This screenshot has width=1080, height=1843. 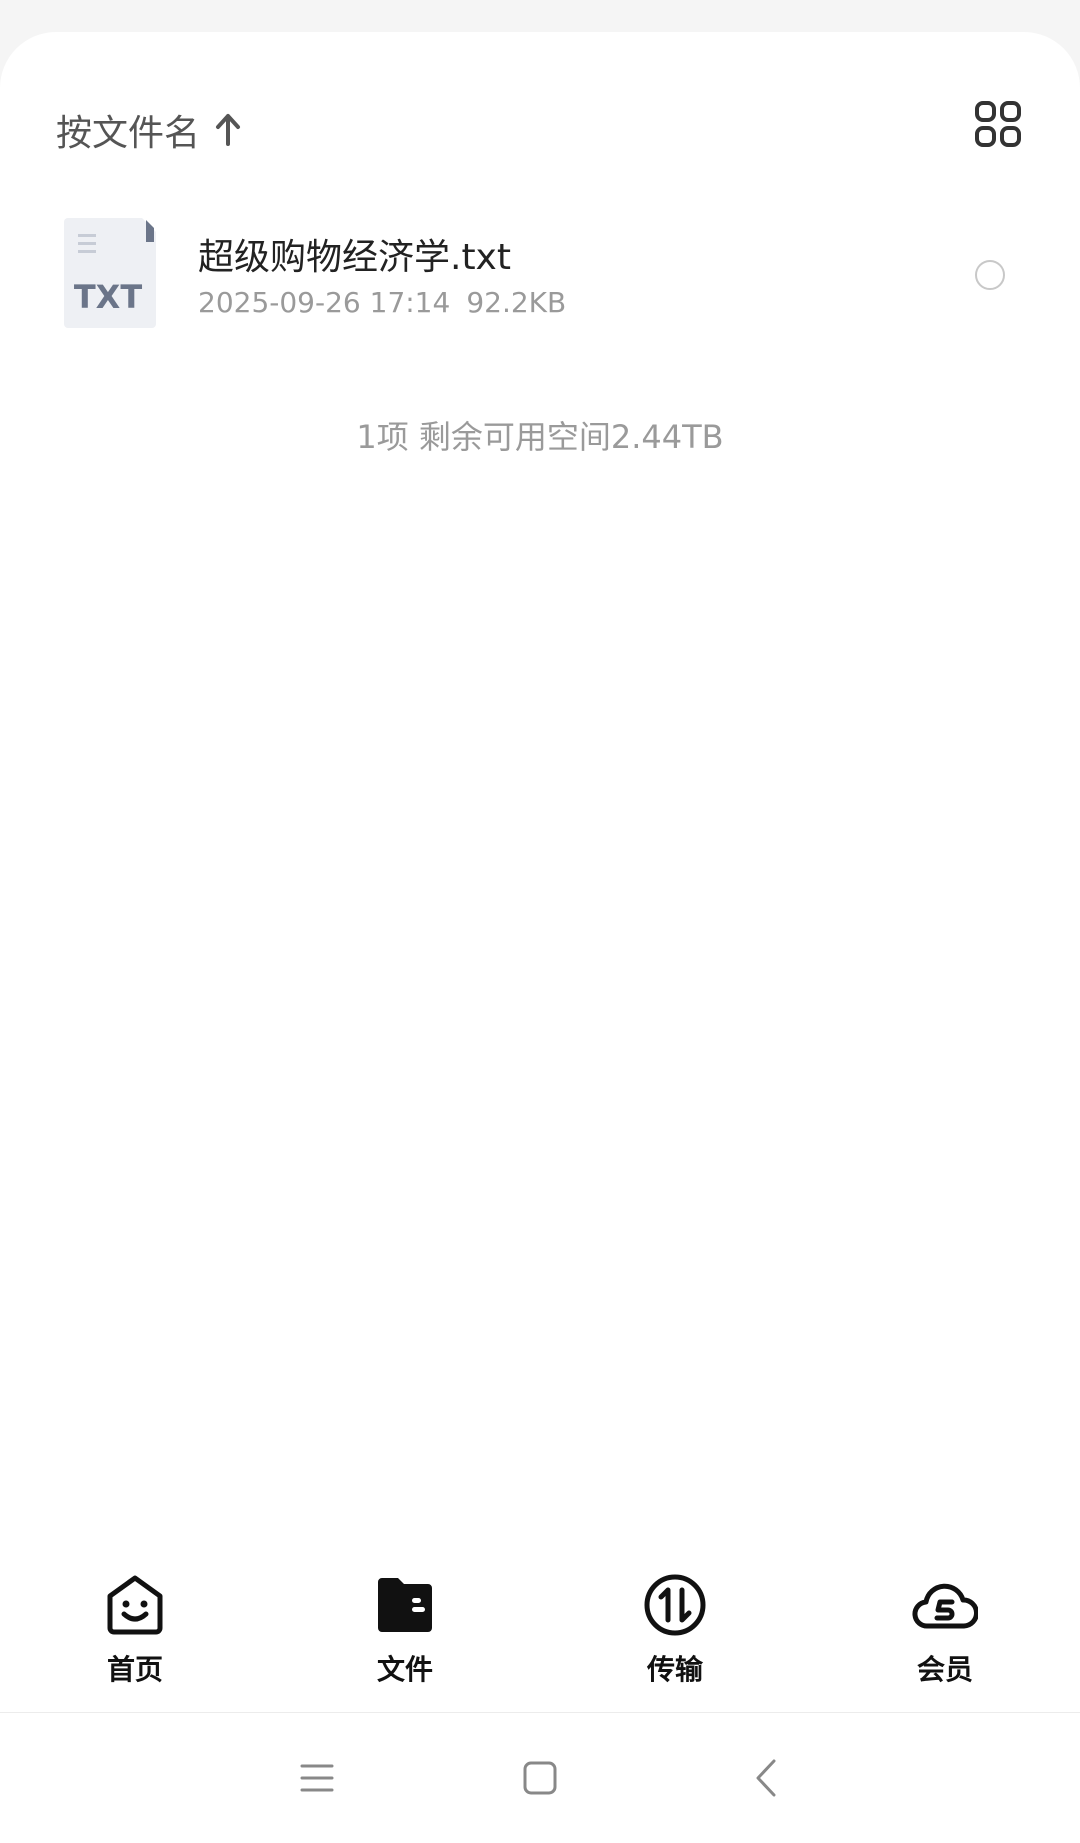 What do you see at coordinates (540, 259) in the screenshot?
I see `file-list-item: TXT 超级购物经济学.txt 2025-09-26 17:14 92.2KB` at bounding box center [540, 259].